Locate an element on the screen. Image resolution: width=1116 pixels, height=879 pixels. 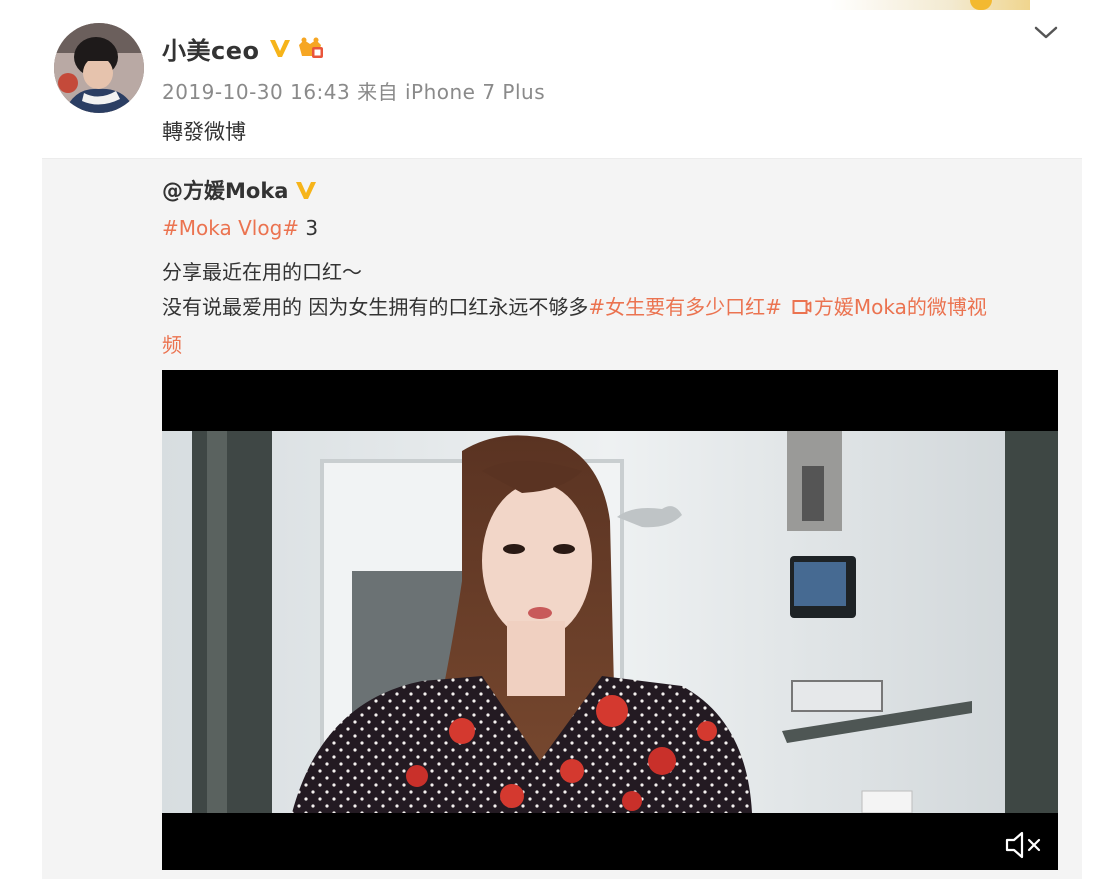
quoted-line-share: 分享最近在用的口红～ is located at coordinates (262, 272).